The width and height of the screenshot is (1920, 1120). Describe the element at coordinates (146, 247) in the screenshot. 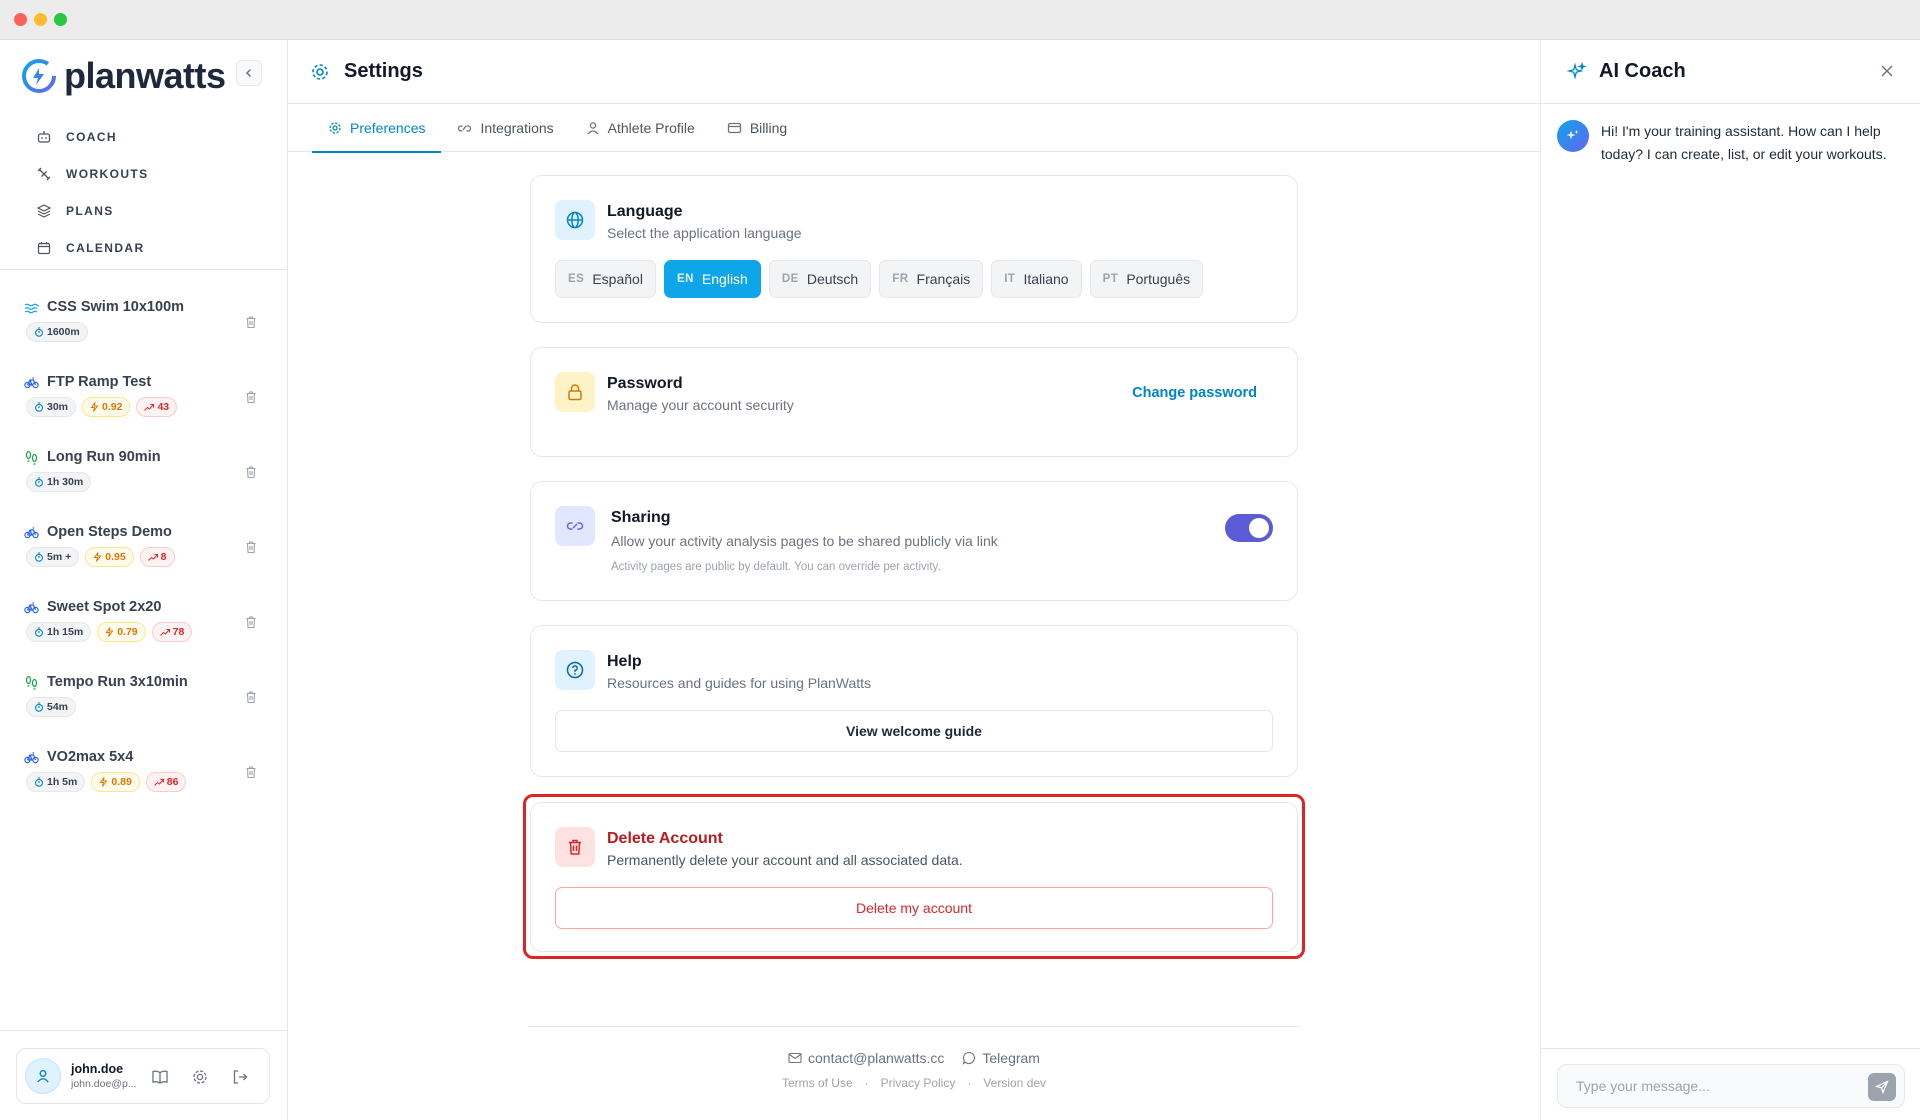

I see `nav-item-calendar: CALENDAR` at that location.